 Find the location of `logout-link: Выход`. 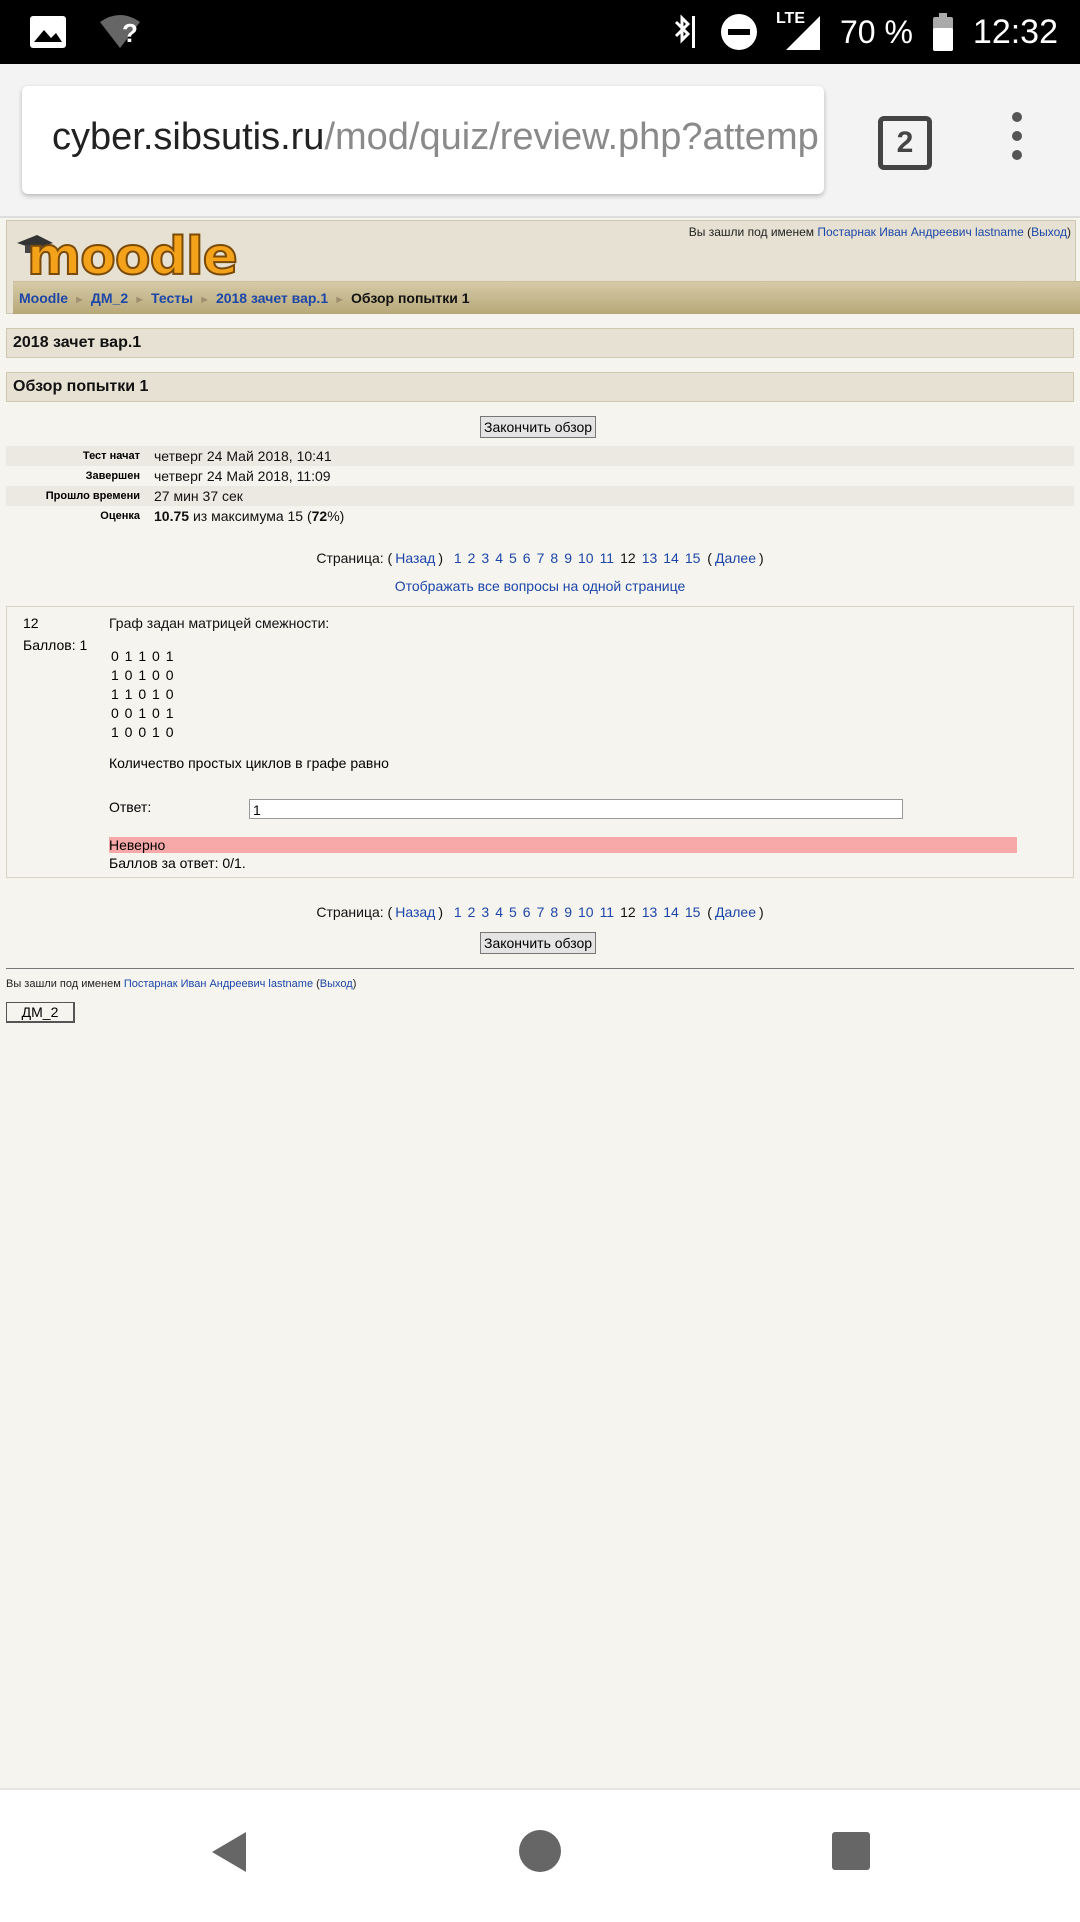

logout-link: Выход is located at coordinates (1049, 232).